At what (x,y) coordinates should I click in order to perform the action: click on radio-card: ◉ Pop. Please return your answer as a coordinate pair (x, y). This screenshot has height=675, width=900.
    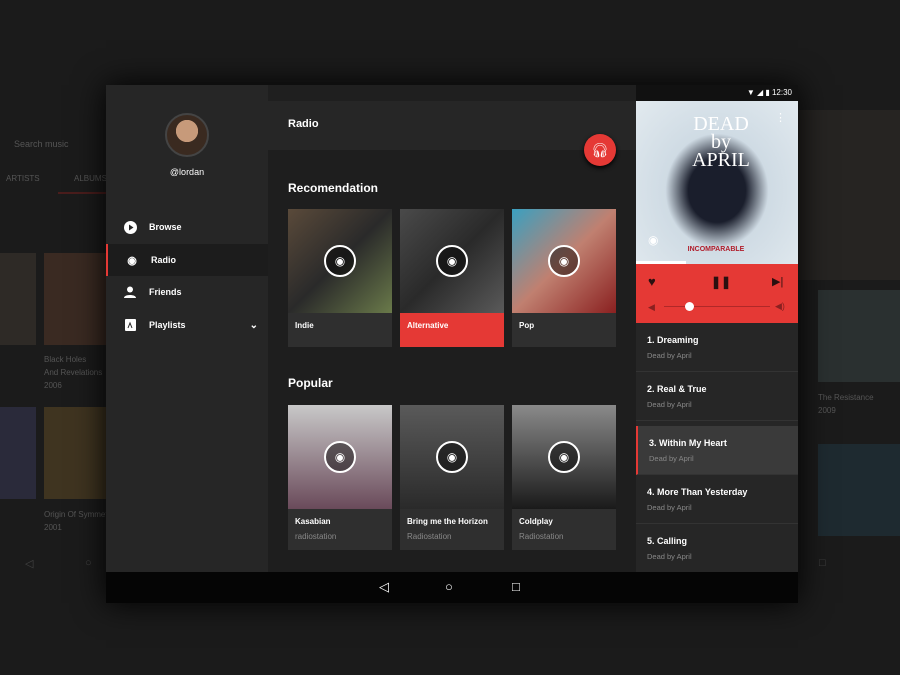
    Looking at the image, I should click on (564, 278).